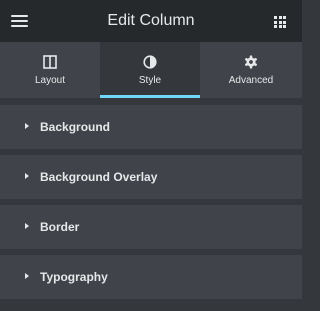 This screenshot has width=320, height=311. I want to click on section-border-label: Border, so click(60, 227).